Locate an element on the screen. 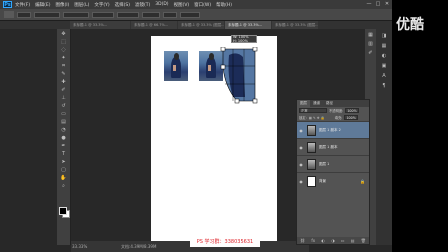 This screenshot has height=252, width=448. warp-transform-grid is located at coordinates (239, 76).